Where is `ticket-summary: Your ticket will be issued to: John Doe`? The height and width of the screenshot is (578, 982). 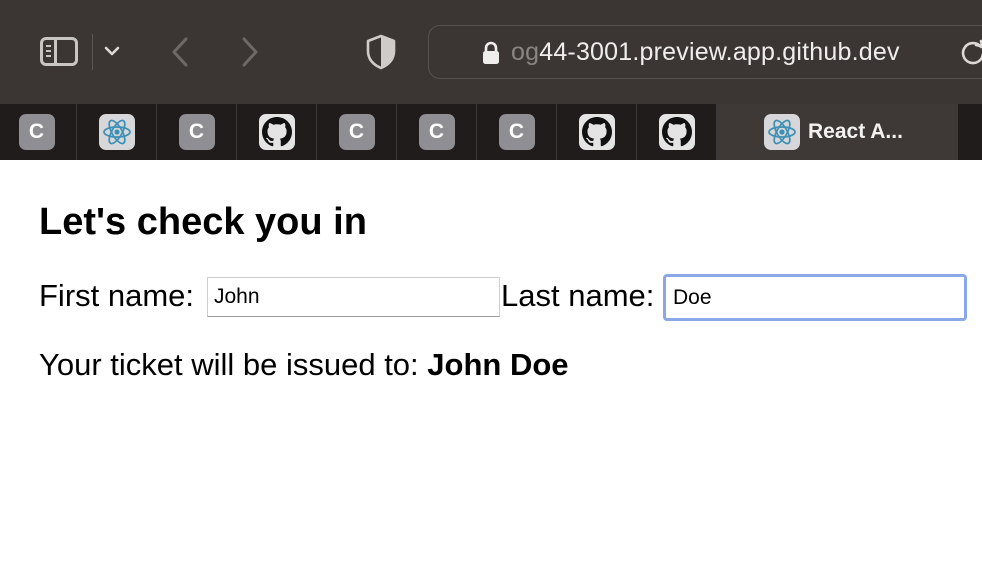 ticket-summary: Your ticket will be issued to: John Doe is located at coordinates (304, 365).